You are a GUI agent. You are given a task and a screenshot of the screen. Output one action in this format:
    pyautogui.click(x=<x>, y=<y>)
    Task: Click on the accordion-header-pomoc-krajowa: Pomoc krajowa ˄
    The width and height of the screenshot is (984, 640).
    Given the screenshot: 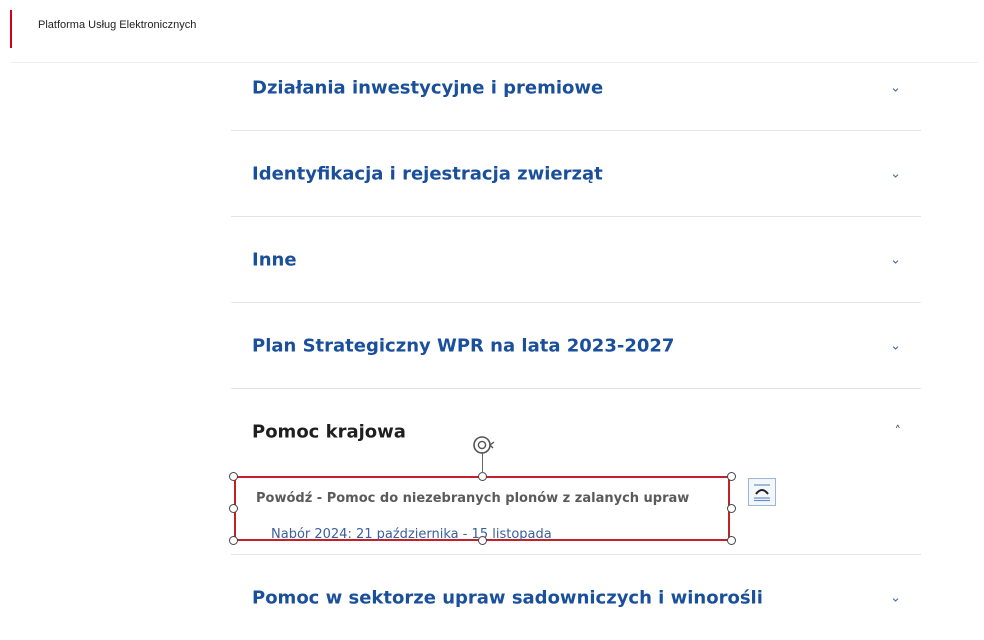 What is the action you would take?
    pyautogui.click(x=576, y=431)
    